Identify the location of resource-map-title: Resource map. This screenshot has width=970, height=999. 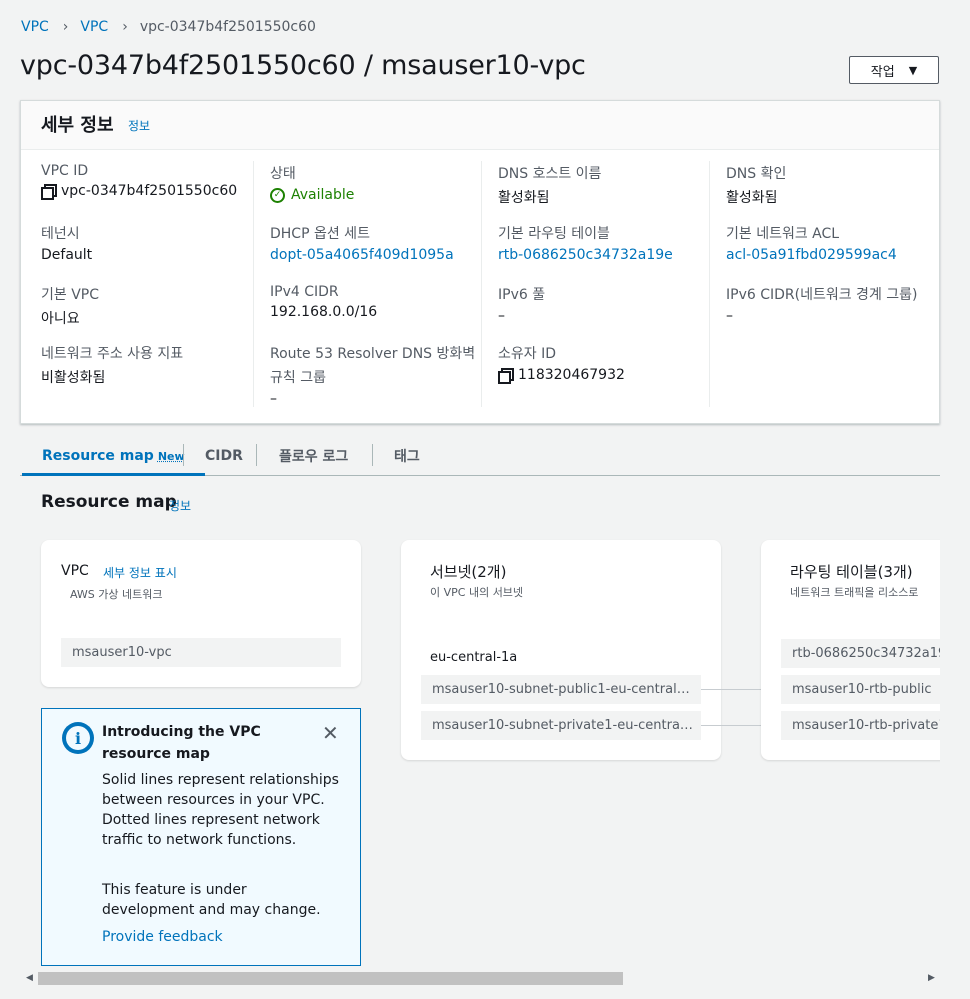
(109, 502).